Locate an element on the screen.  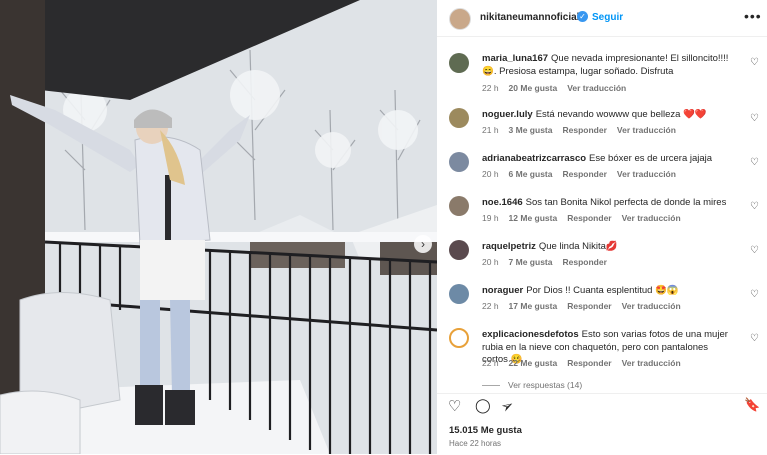
chevron-right-icon: › is located at coordinates (423, 244).